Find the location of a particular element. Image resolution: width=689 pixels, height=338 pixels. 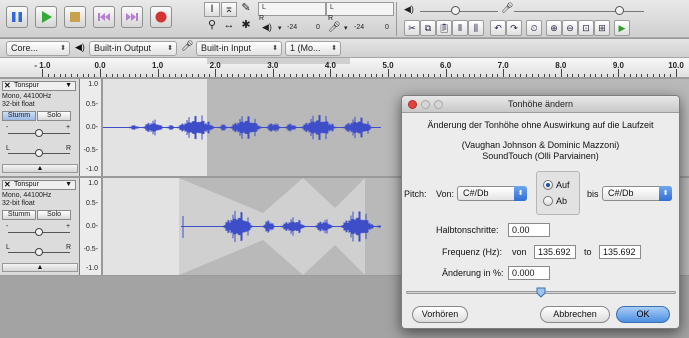

track-2-solo-button: Solo is located at coordinates (54, 215).